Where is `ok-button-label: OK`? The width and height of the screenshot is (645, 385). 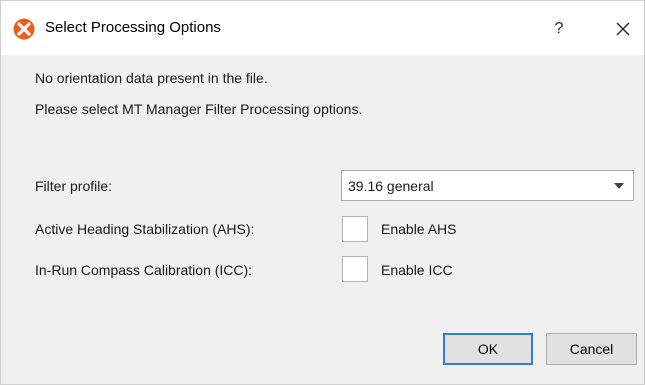 ok-button-label: OK is located at coordinates (488, 349).